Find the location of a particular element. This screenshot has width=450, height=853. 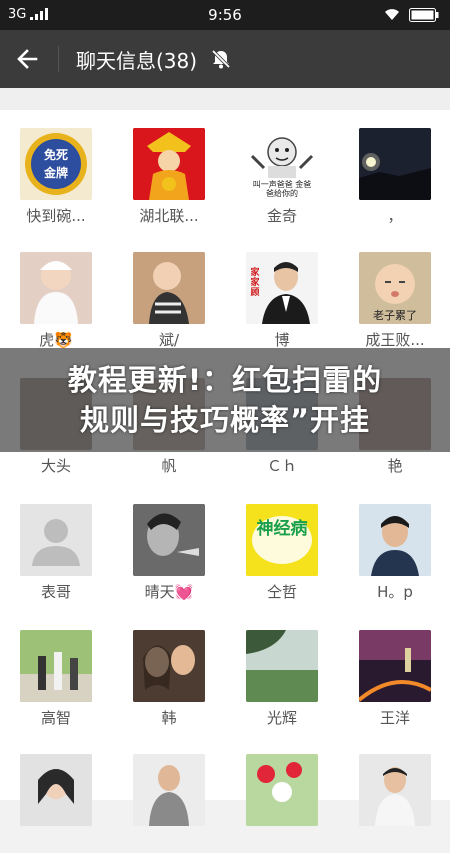

member-name: 艳 is located at coordinates (395, 466).